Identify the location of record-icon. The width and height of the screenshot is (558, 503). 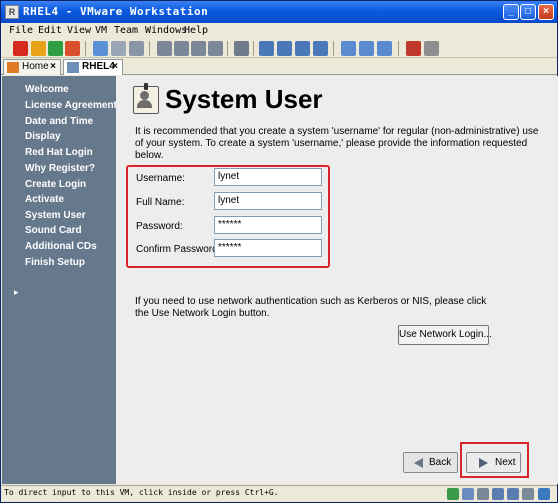
(413, 48).